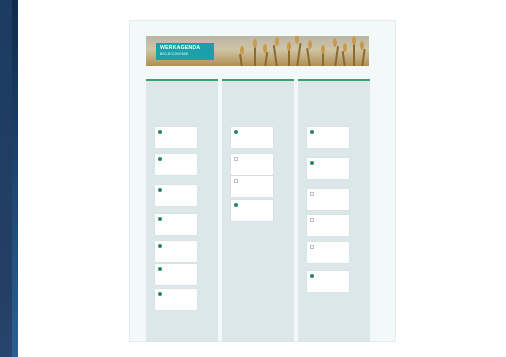 Image resolution: width=506 pixels, height=357 pixels. Describe the element at coordinates (174, 54) in the screenshot. I see `document-subtitle: BIO-ECONOMIE` at that location.